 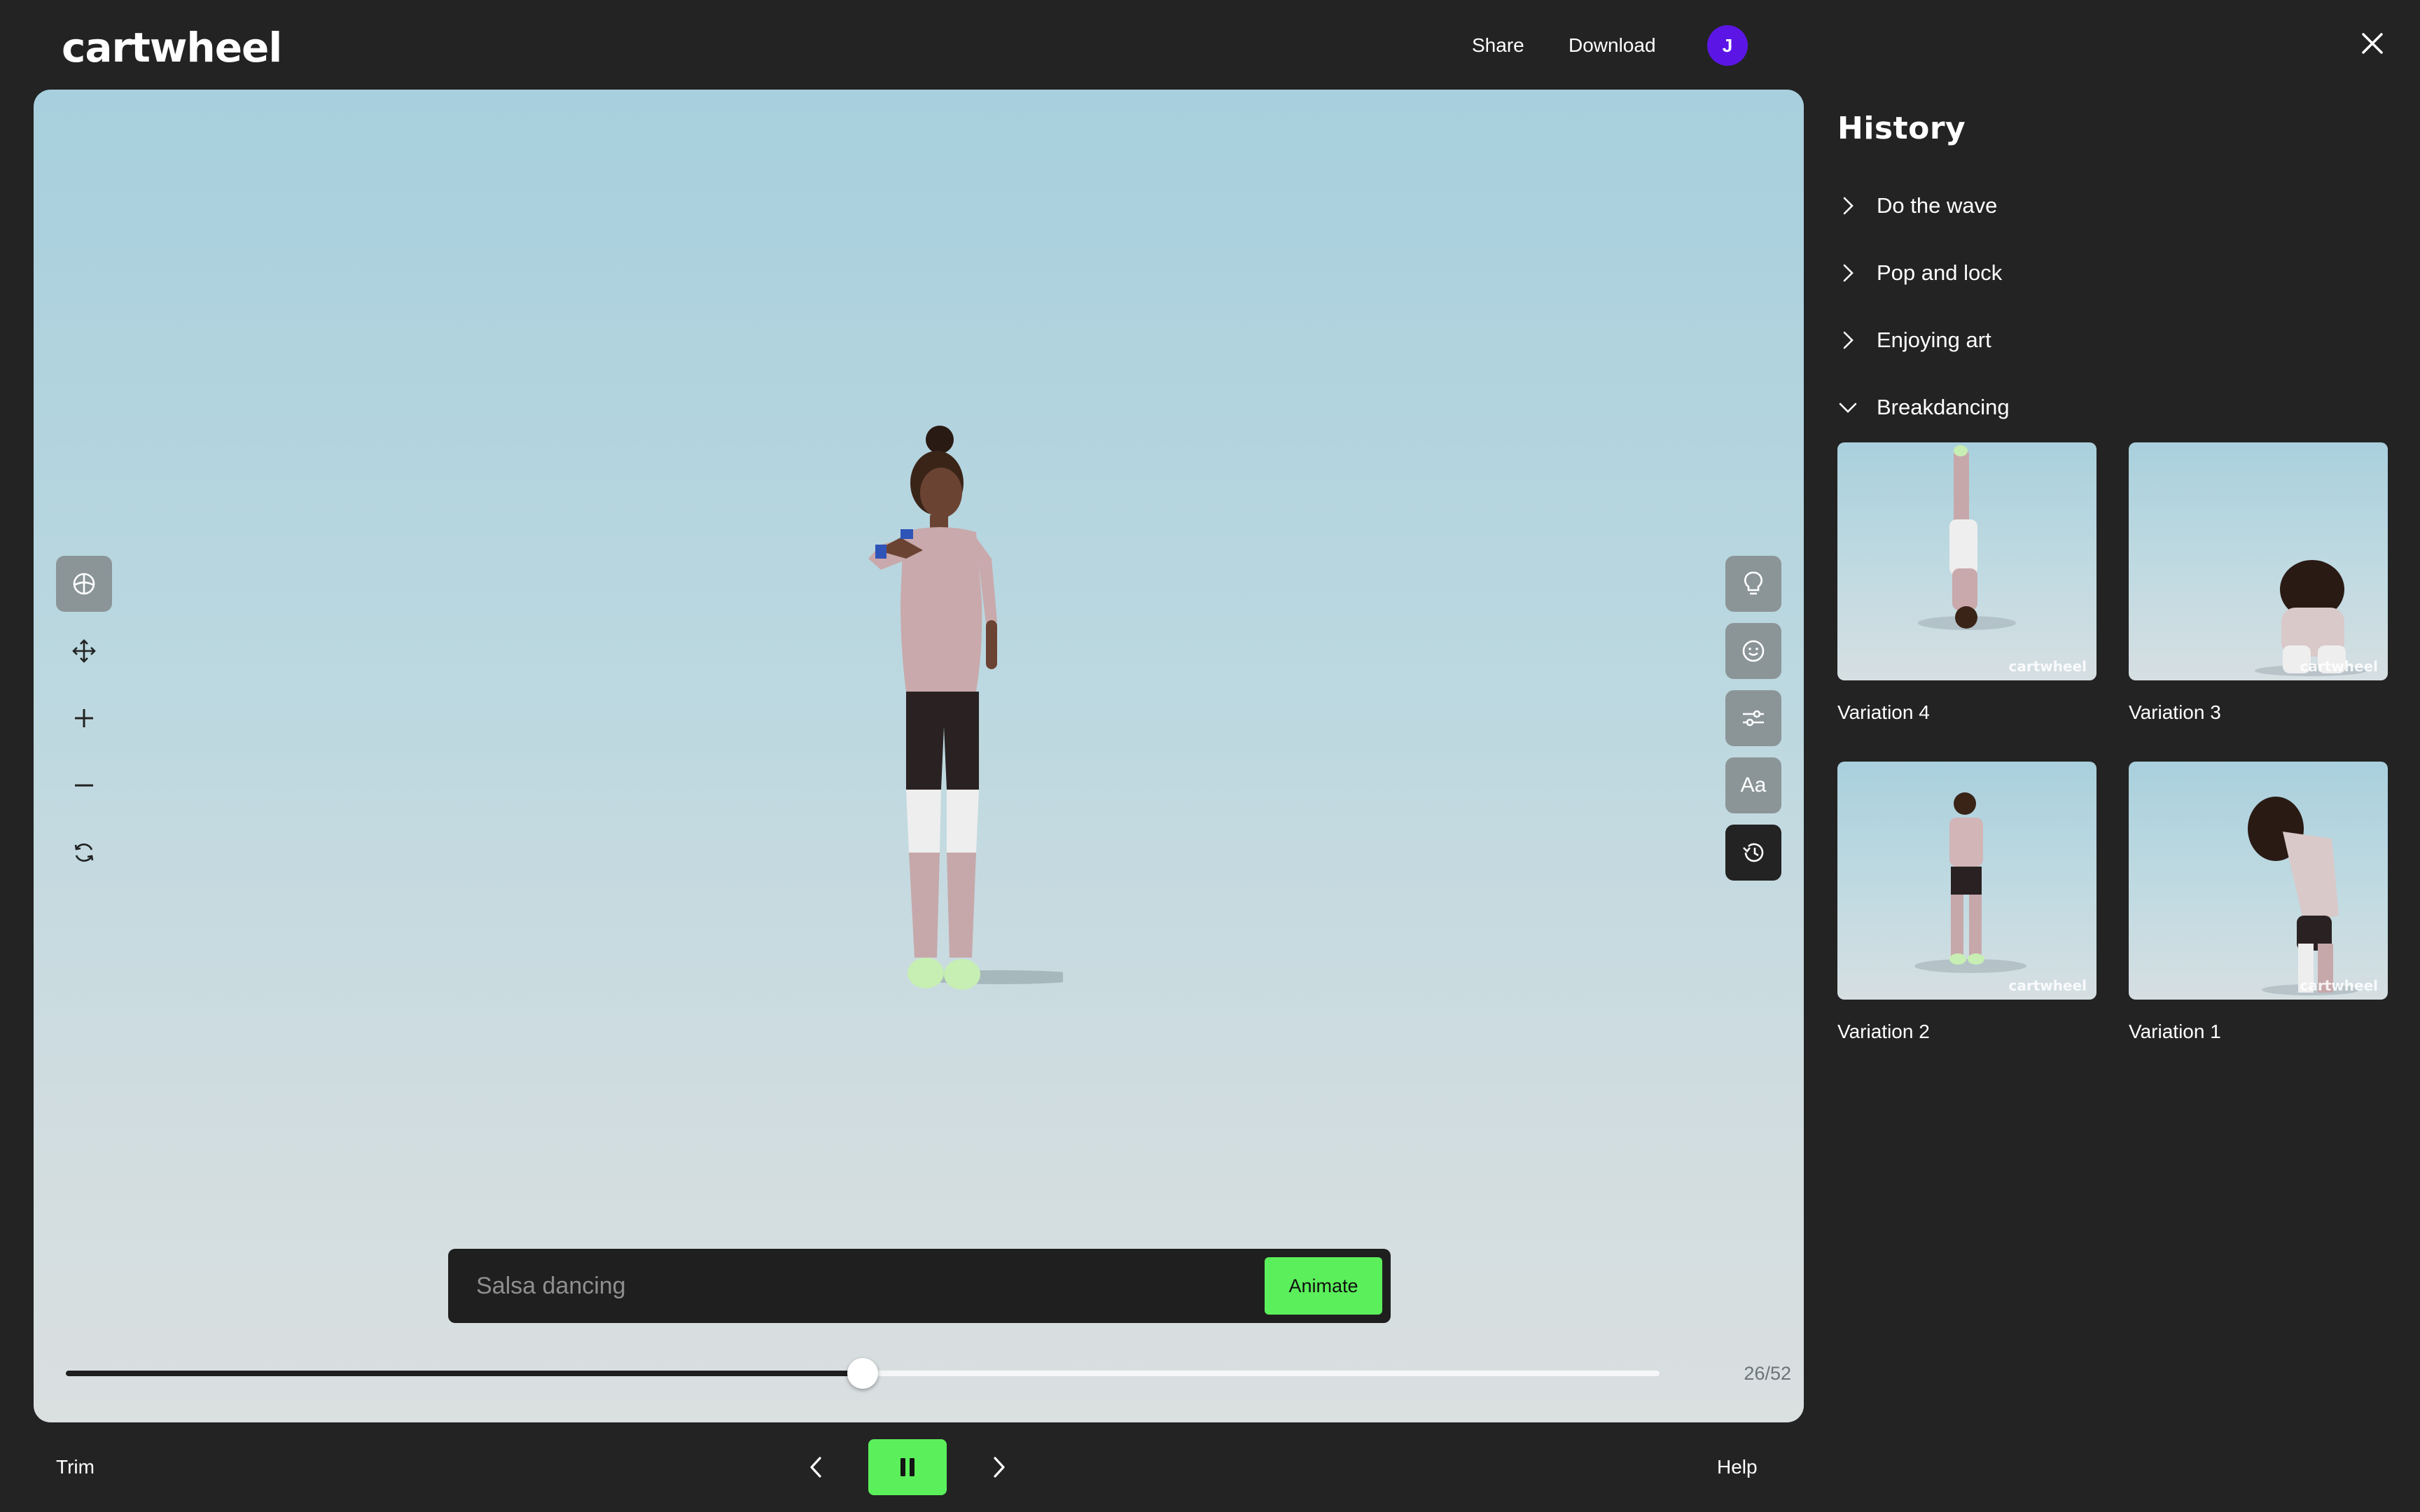 I want to click on variation-label: Variation 3, so click(x=2175, y=712).